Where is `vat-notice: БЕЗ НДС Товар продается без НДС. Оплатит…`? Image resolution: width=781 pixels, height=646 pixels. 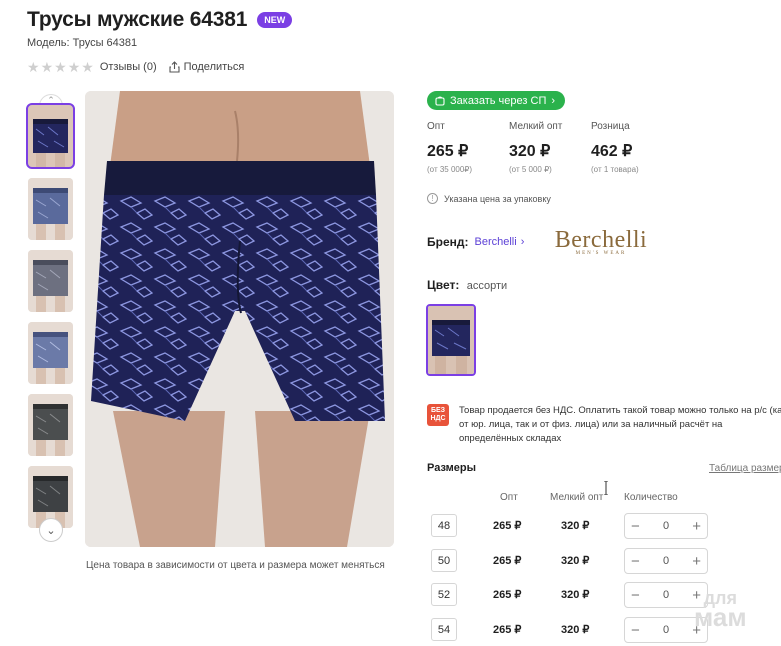
vat-notice: БЕЗ НДС Товар продается без НДС. Оплатит… is located at coordinates (604, 425).